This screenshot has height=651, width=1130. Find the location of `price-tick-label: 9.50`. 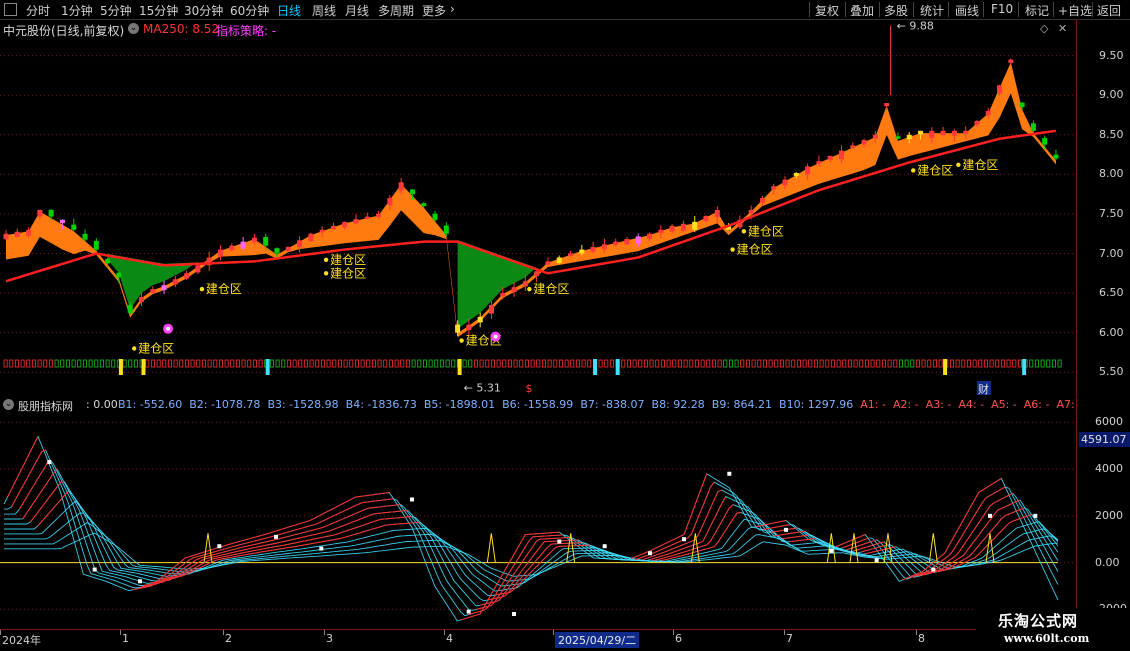

price-tick-label: 9.50 is located at coordinates (1111, 55).